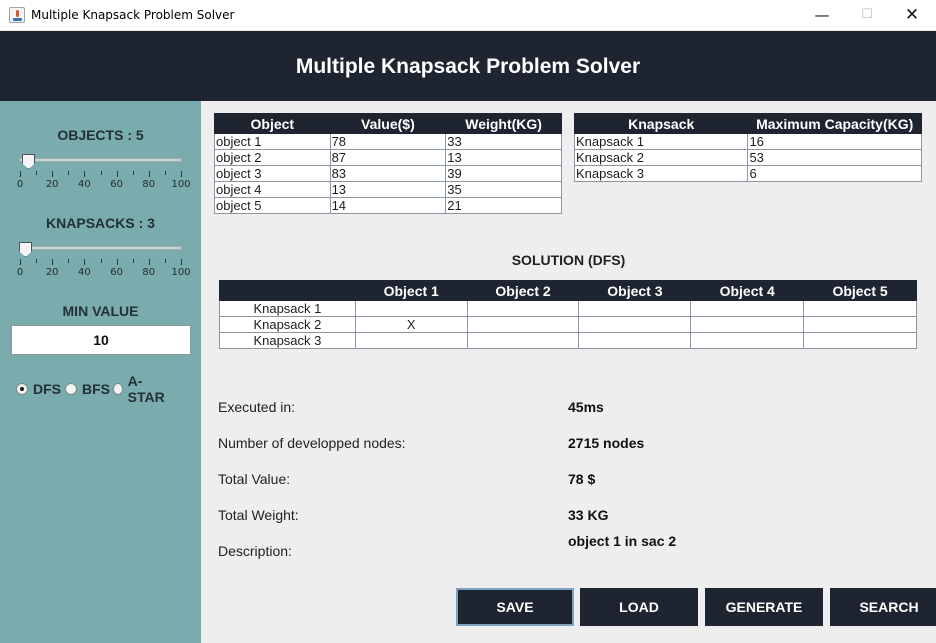 The image size is (936, 643). I want to click on total-weight-label: Total Weight:, so click(258, 515).